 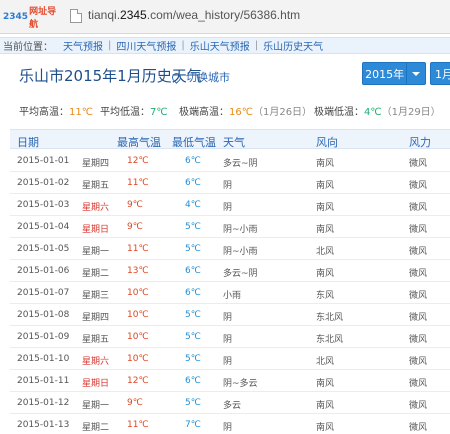 What do you see at coordinates (125, 112) in the screenshot?
I see `avg-low-label: 平均低温：` at bounding box center [125, 112].